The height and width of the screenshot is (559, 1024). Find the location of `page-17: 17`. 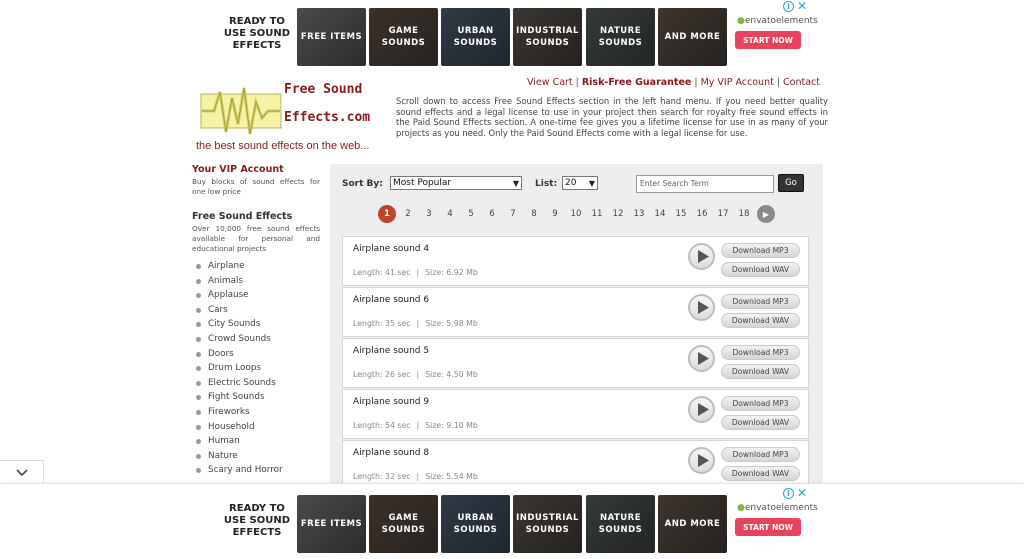

page-17: 17 is located at coordinates (723, 214).